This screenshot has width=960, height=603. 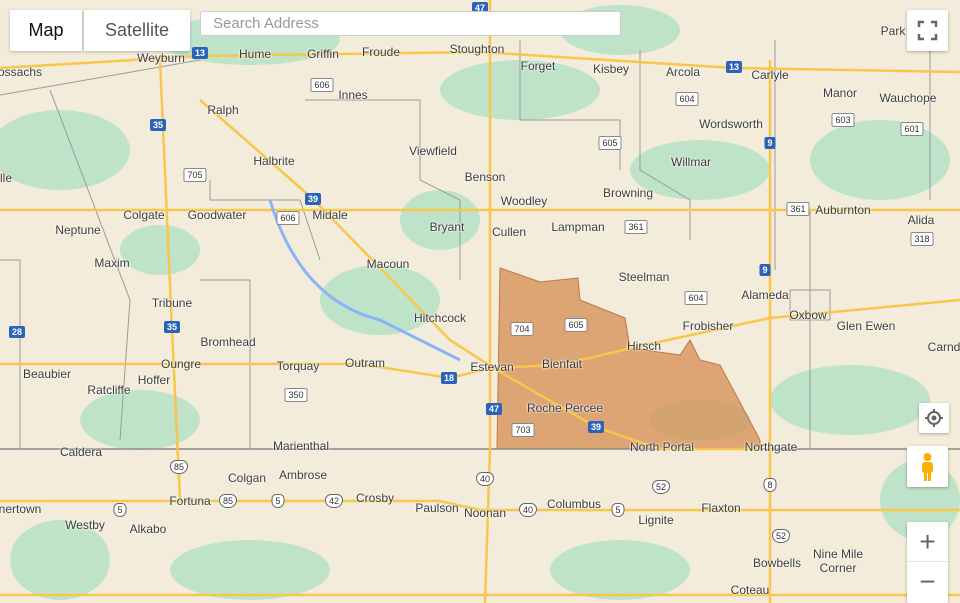 I want to click on town-label: Tribune, so click(x=172, y=303).